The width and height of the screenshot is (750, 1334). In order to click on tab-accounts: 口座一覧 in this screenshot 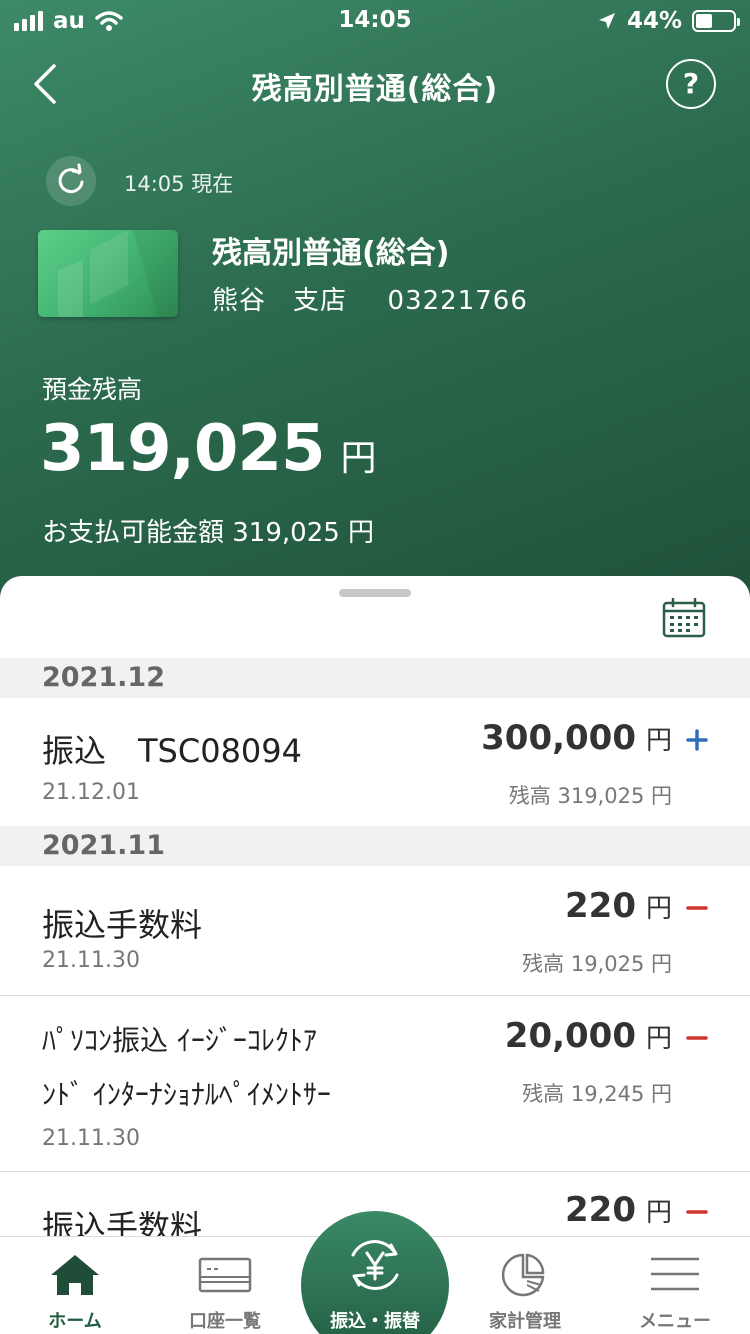, I will do `click(225, 1285)`.